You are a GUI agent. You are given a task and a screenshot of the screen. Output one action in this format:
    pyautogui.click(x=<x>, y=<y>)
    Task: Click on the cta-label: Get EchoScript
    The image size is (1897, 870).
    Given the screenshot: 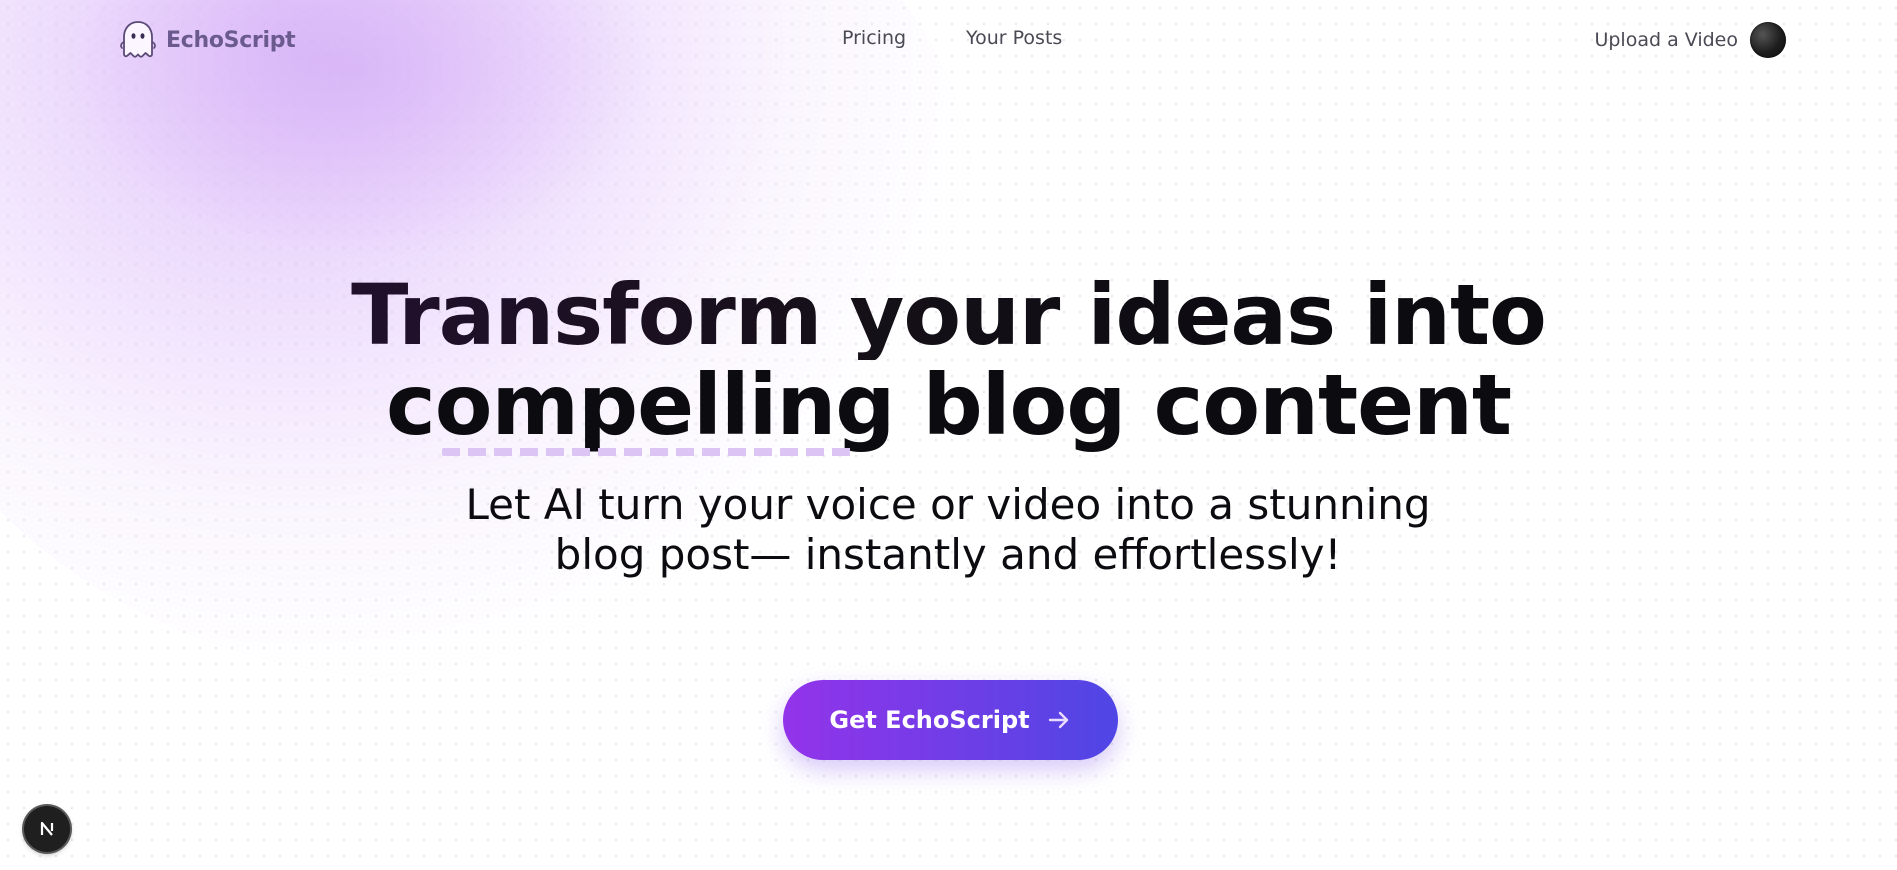 What is the action you would take?
    pyautogui.click(x=929, y=720)
    